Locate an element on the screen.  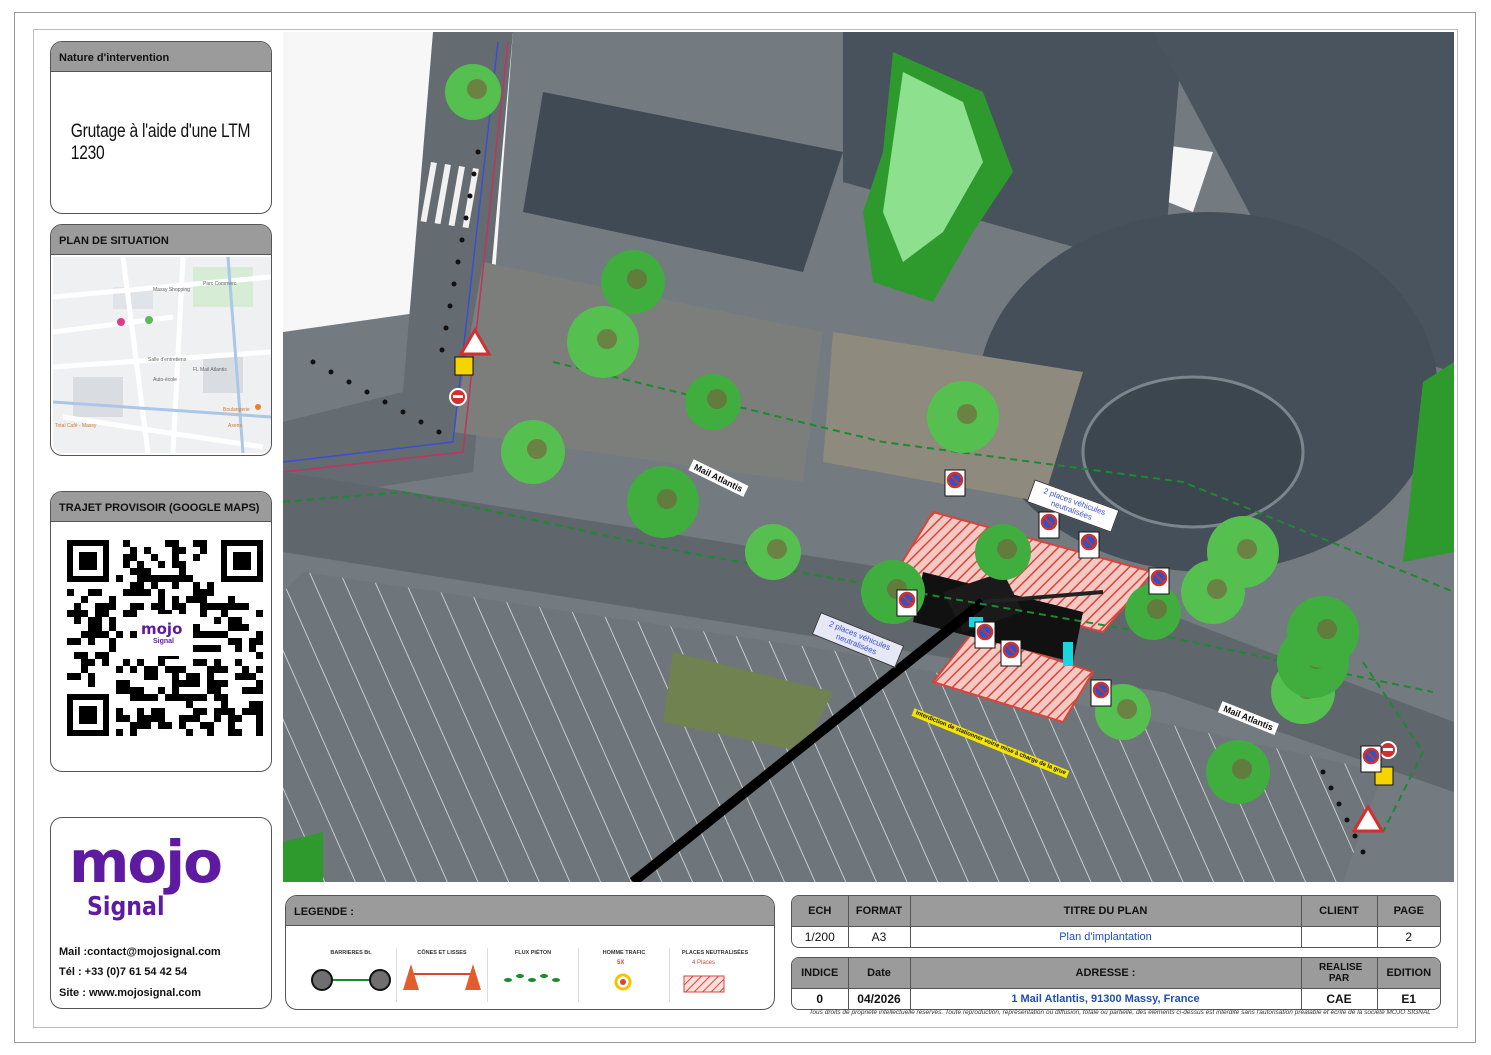
contact-phone: Tél : +33 (0)7 61 54 42 54 is located at coordinates (123, 972).